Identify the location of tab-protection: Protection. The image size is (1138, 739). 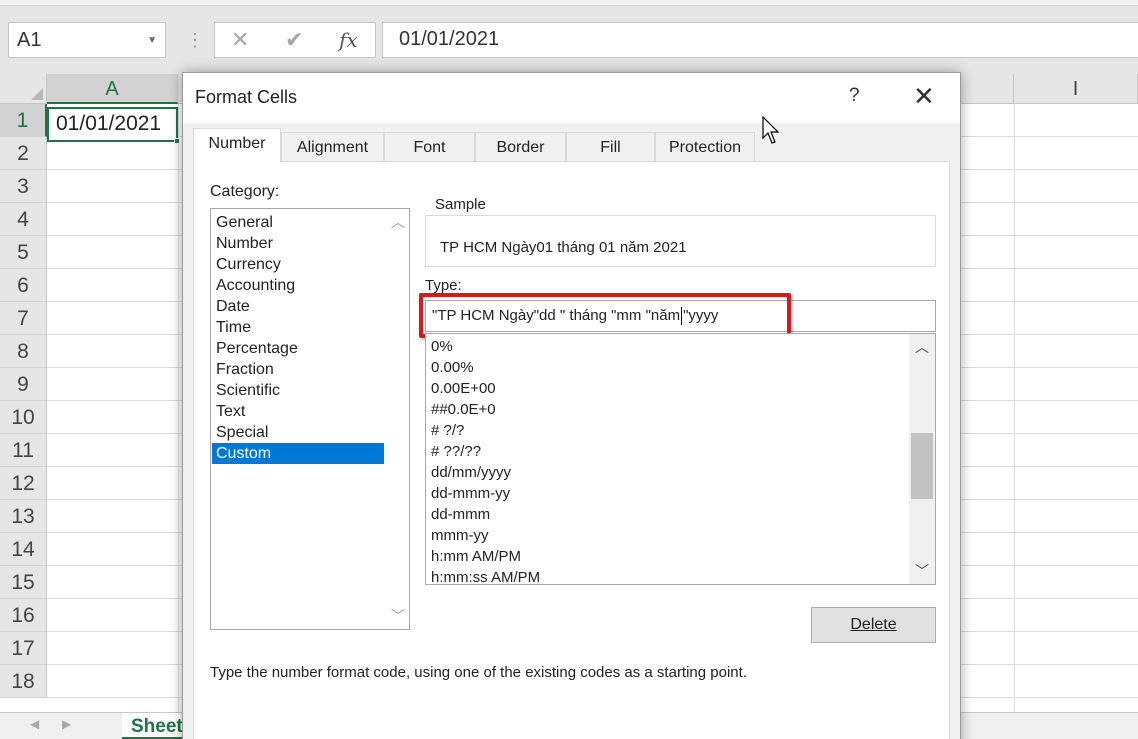
(705, 147).